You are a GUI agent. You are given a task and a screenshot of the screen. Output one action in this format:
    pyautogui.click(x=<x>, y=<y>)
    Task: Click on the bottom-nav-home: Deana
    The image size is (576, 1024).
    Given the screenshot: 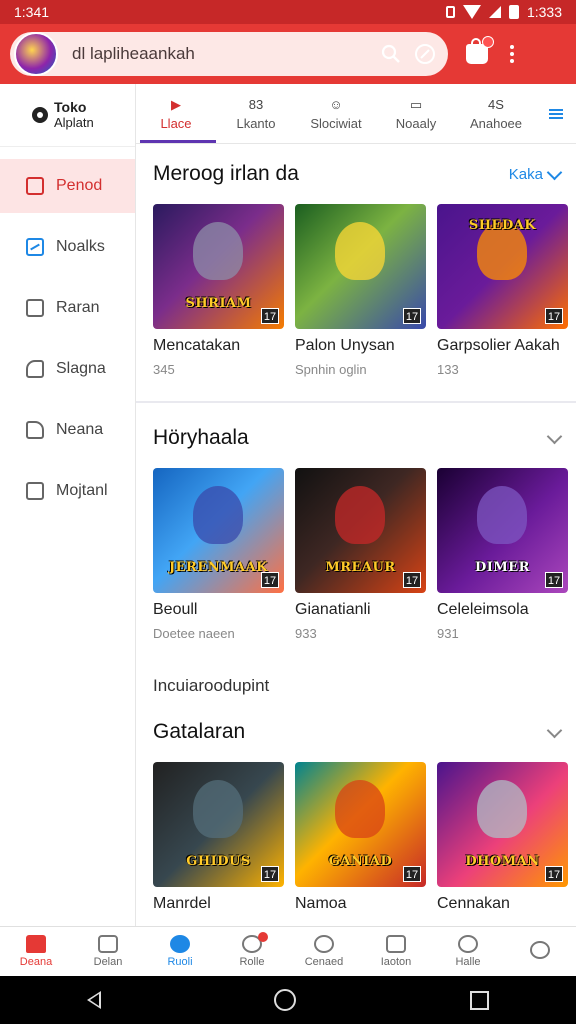 What is the action you would take?
    pyautogui.click(x=36, y=951)
    